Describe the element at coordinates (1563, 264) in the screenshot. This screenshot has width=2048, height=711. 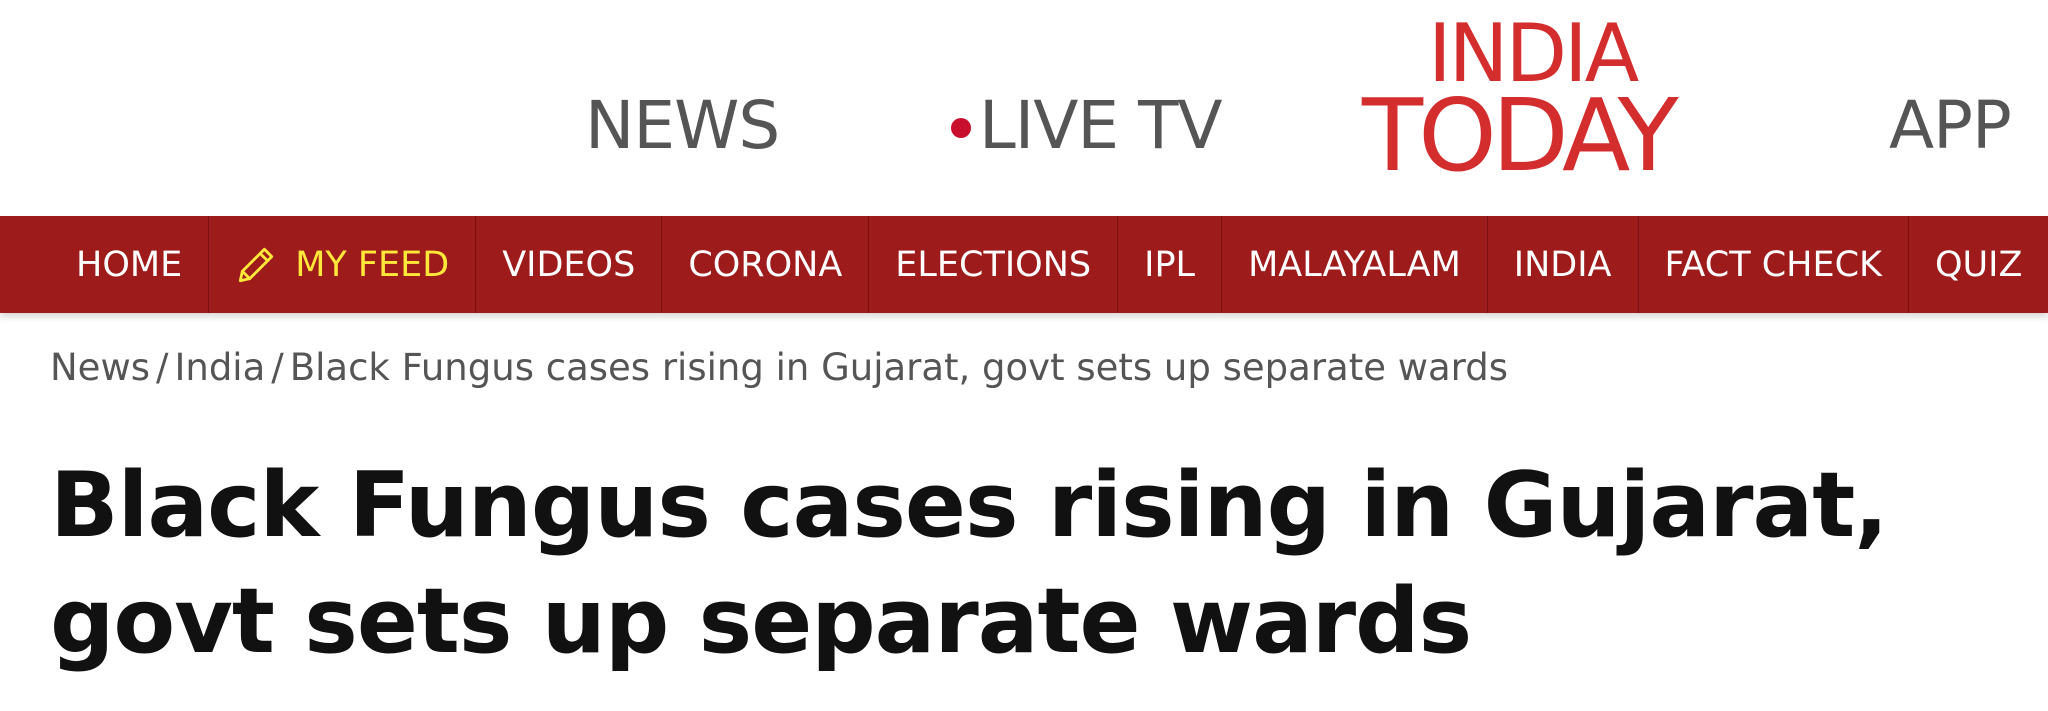
I see `nav-item-india: INDIA` at that location.